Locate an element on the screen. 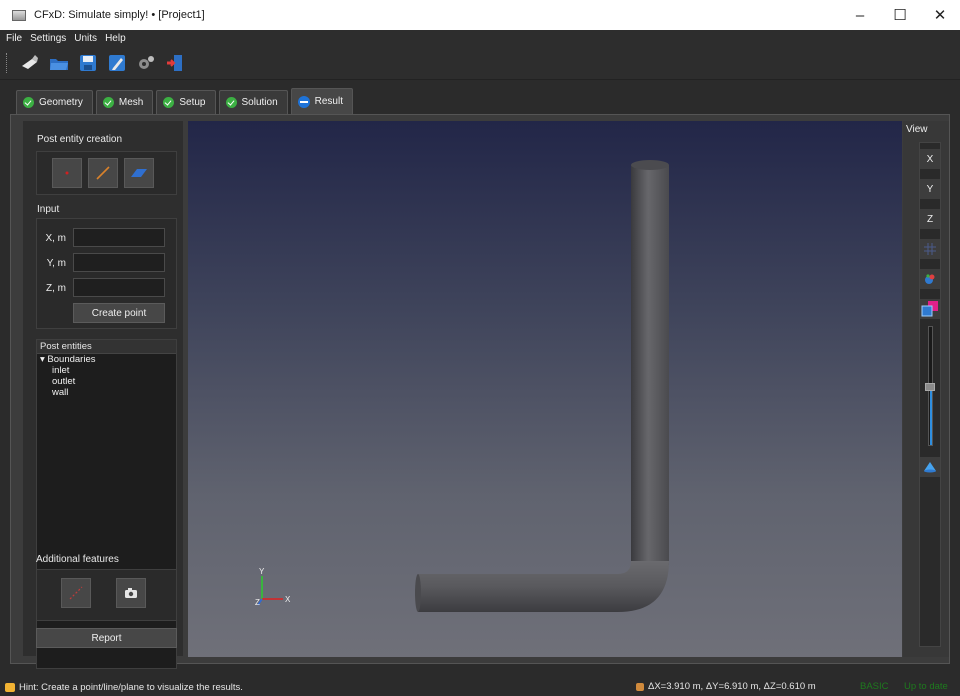 The image size is (960, 696). pipe-outlet-cap is located at coordinates (650, 165).